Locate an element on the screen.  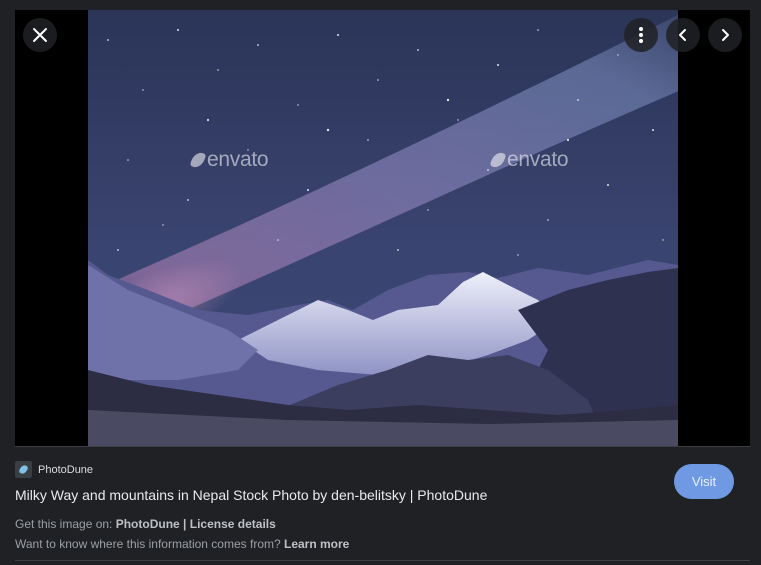
chevron-right-icon is located at coordinates (725, 35).